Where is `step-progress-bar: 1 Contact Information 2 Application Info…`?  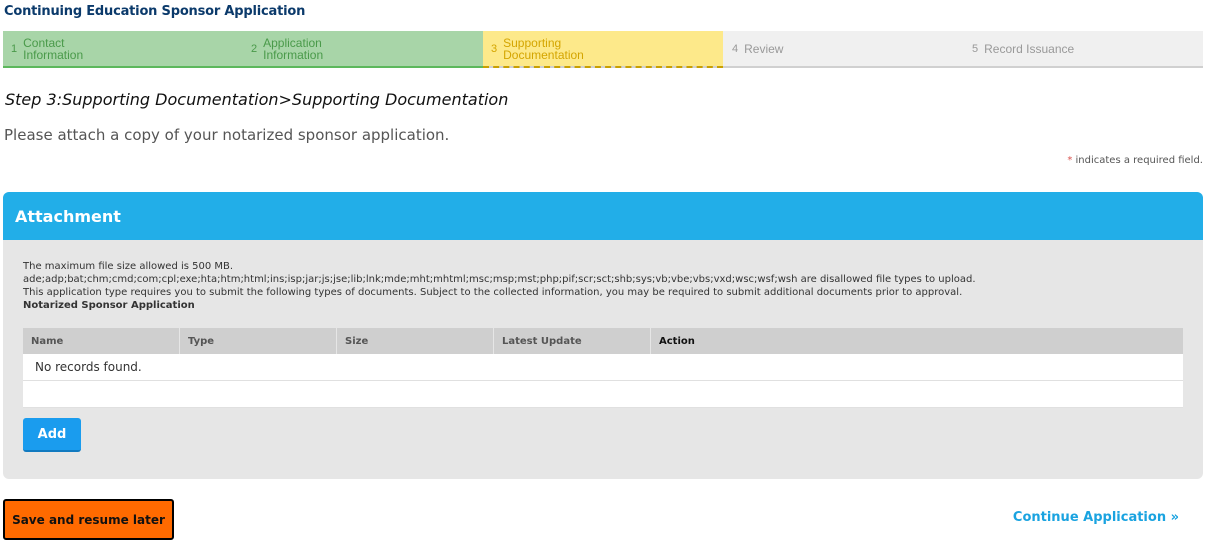 step-progress-bar: 1 Contact Information 2 Application Info… is located at coordinates (603, 49).